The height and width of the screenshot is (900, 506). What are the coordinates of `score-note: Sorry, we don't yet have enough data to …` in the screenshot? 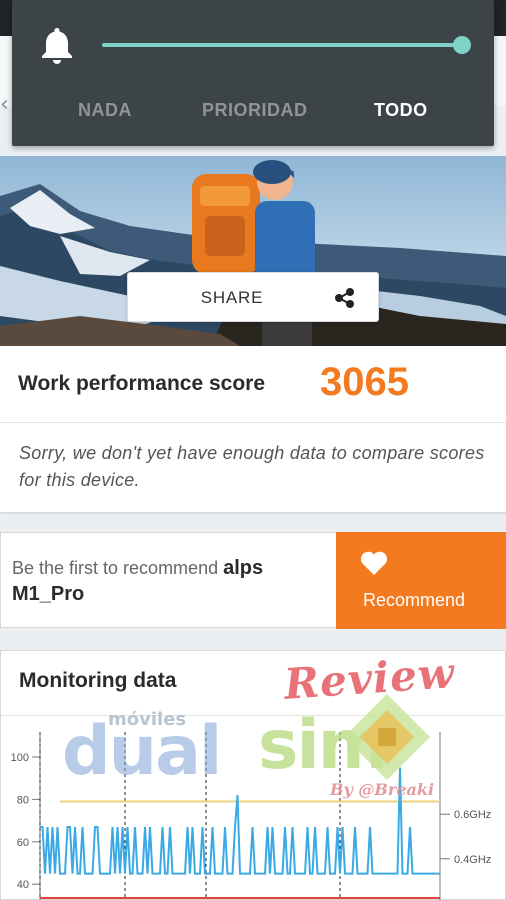 It's located at (252, 466).